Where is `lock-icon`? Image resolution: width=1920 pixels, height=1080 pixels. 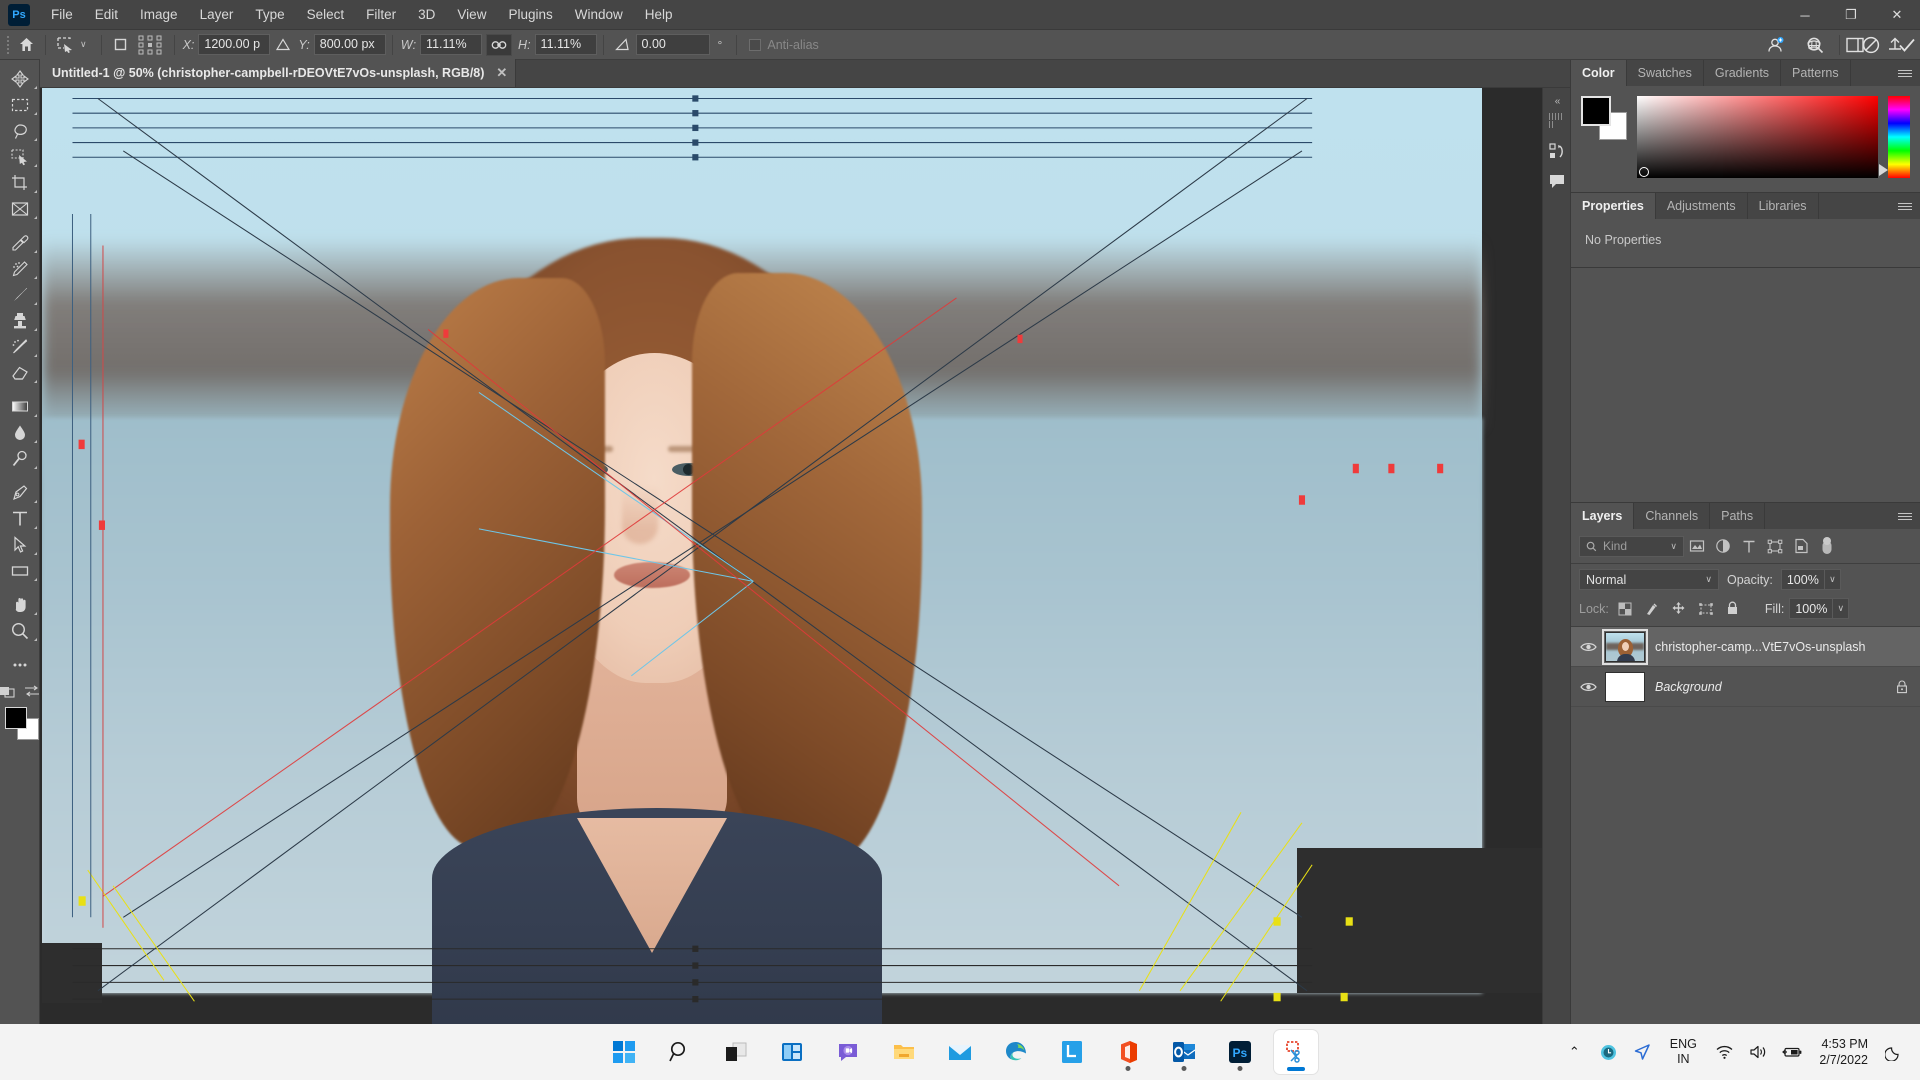
lock-icon is located at coordinates (1902, 687).